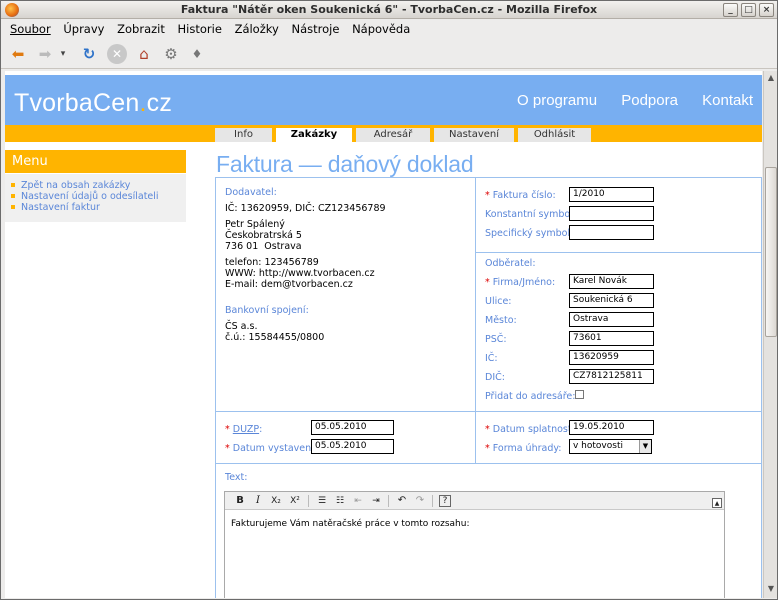 This screenshot has height=600, width=778. I want to click on site-header: TvorbaCen.cz O programu Podpora Kontakt, so click(383, 100).